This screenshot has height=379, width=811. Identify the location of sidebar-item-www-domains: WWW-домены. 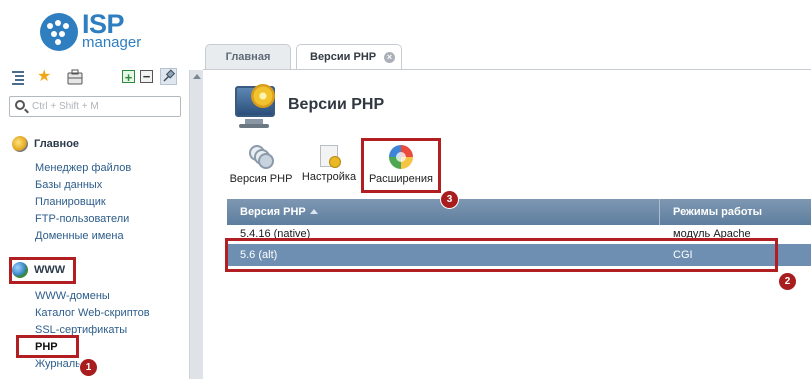
(72, 296).